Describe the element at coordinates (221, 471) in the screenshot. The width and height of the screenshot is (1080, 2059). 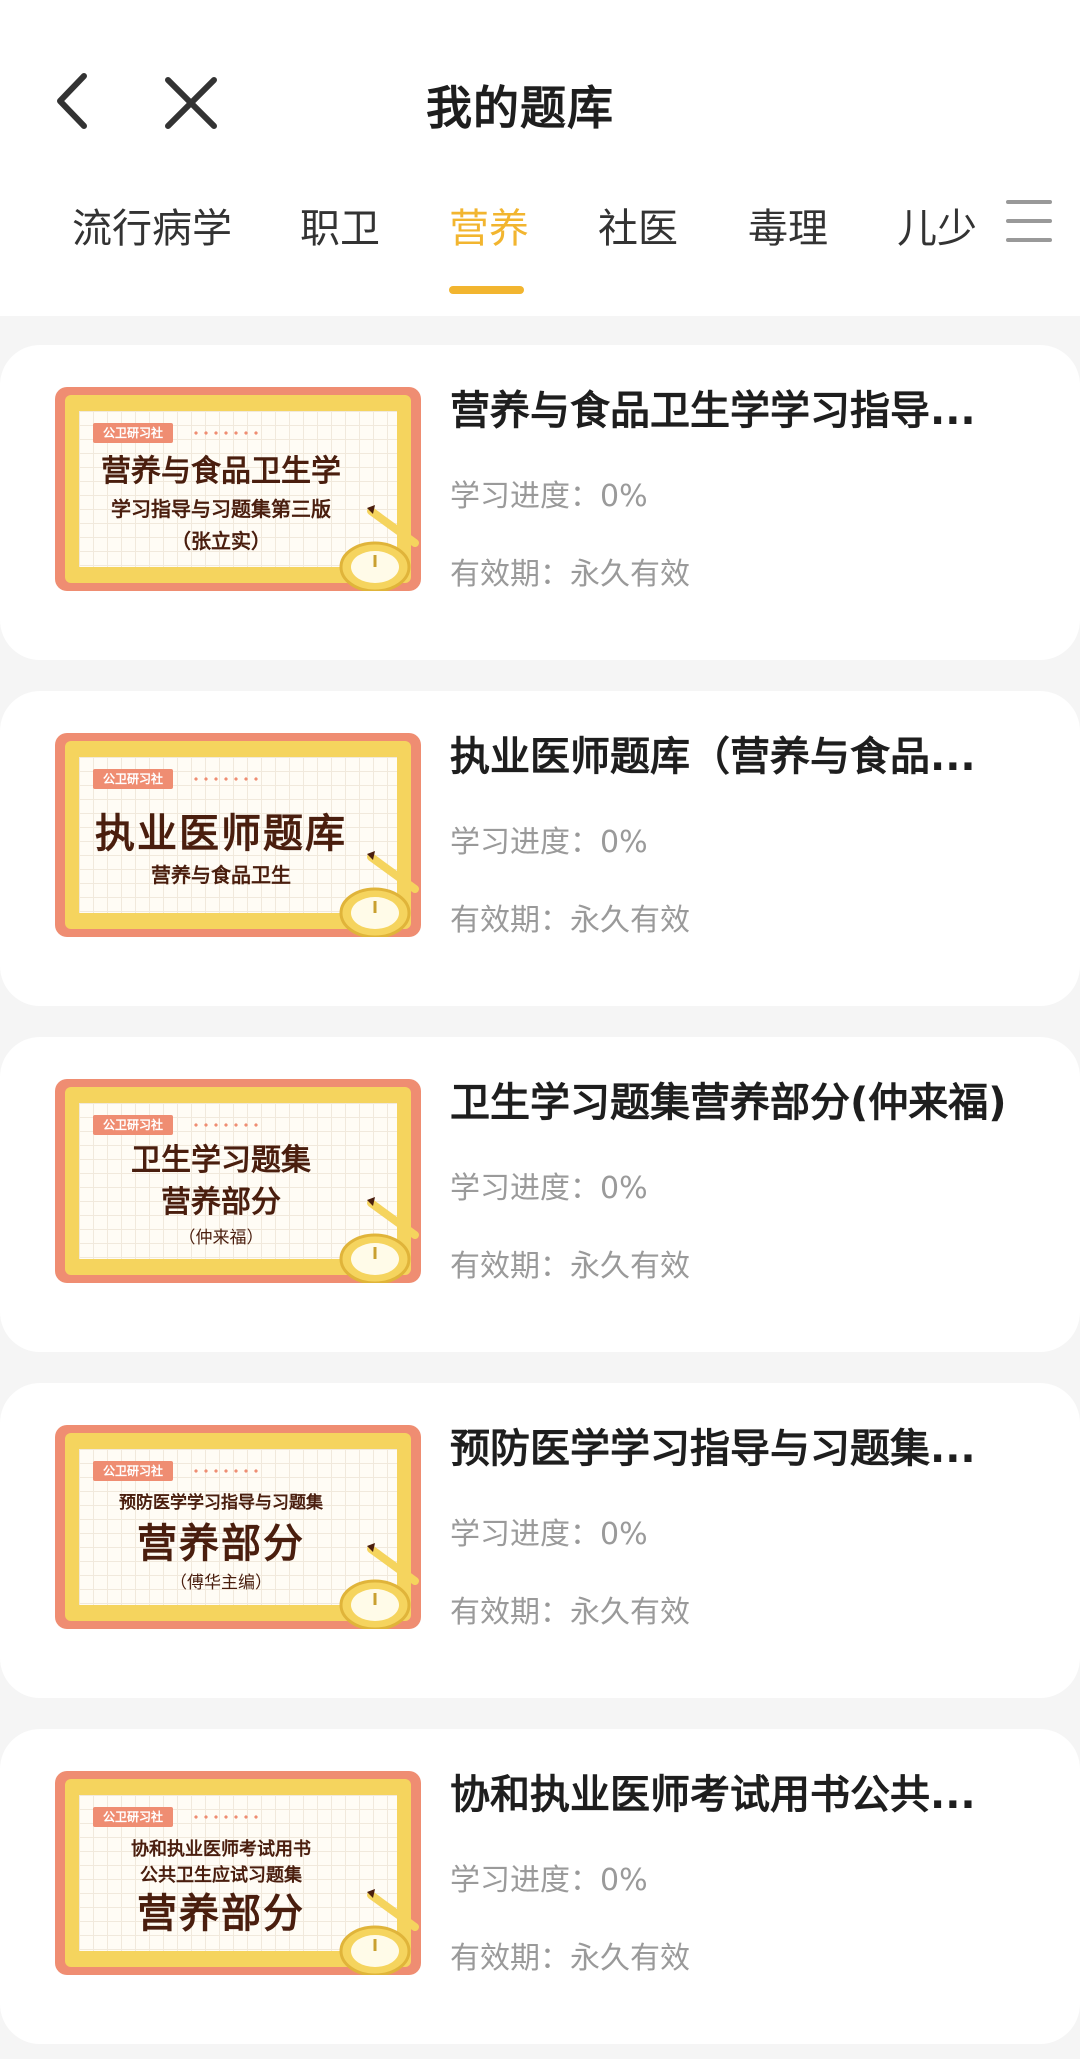
I see `cover-line: 营养与食品卫生学` at that location.